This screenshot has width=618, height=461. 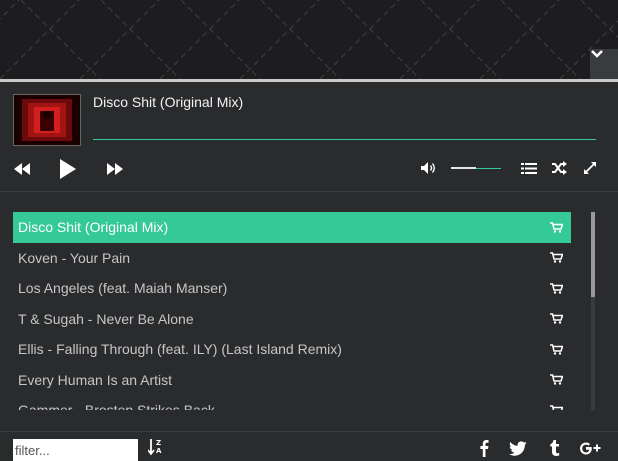 I want to click on volume-level, so click(x=463, y=168).